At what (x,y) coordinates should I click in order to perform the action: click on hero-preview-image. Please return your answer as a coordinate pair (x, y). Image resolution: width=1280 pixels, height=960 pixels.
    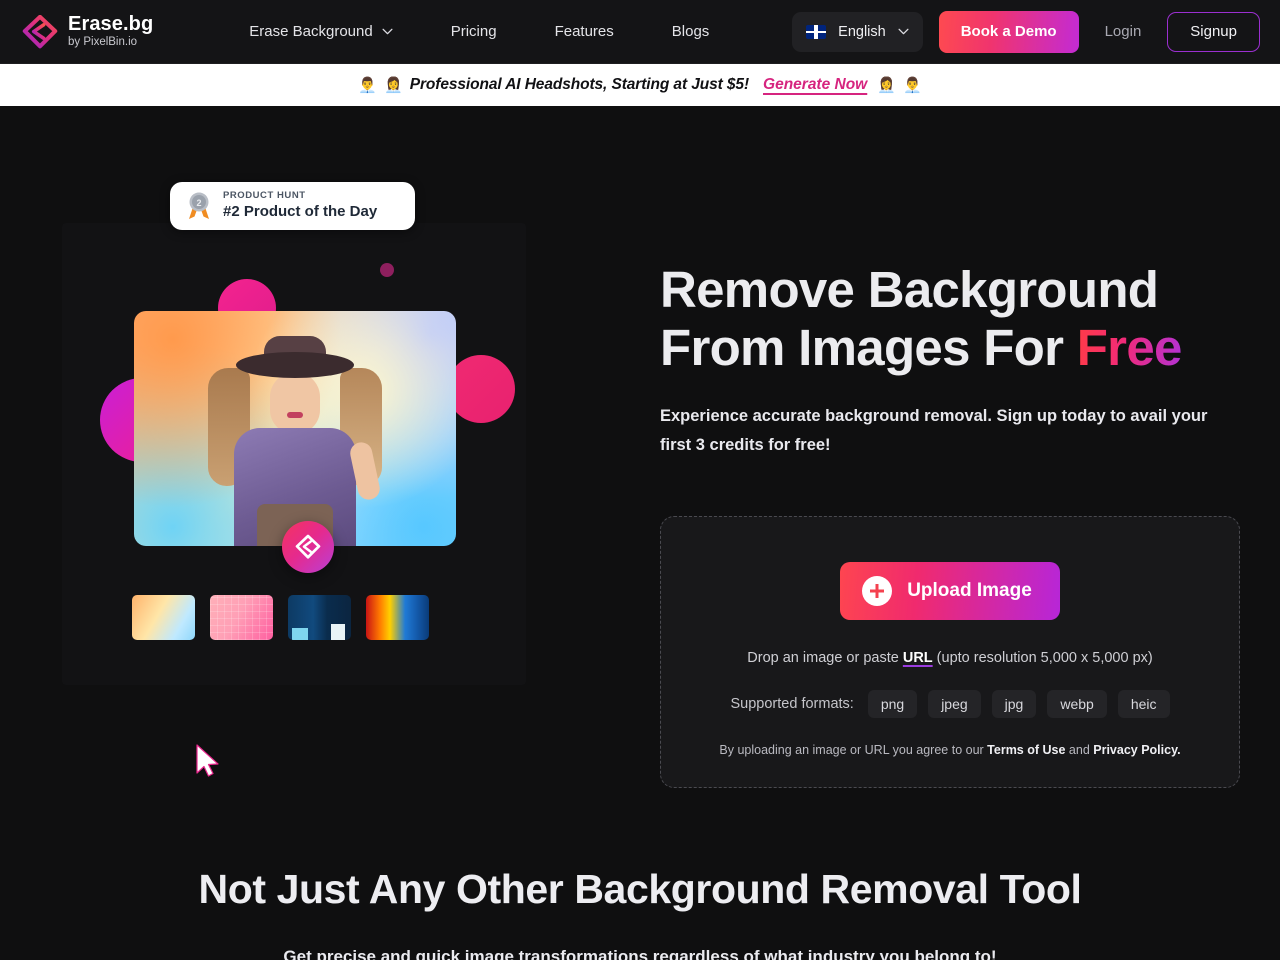
    Looking at the image, I should click on (295, 428).